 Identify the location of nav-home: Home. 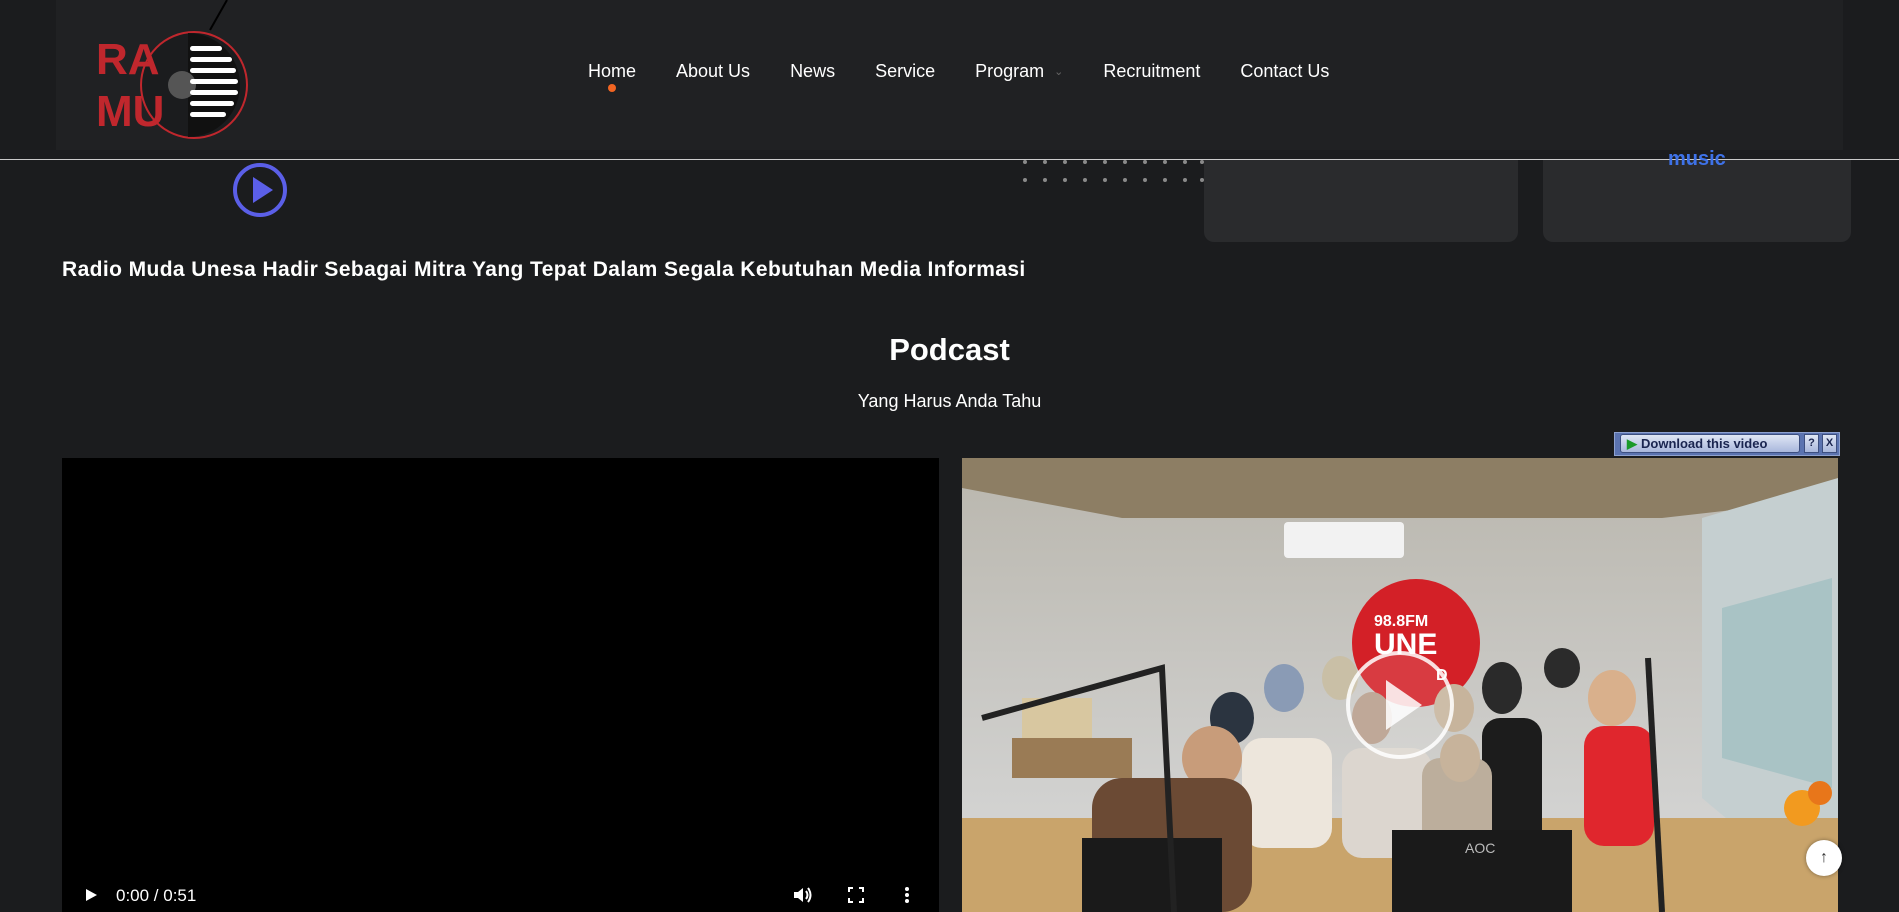
(612, 74).